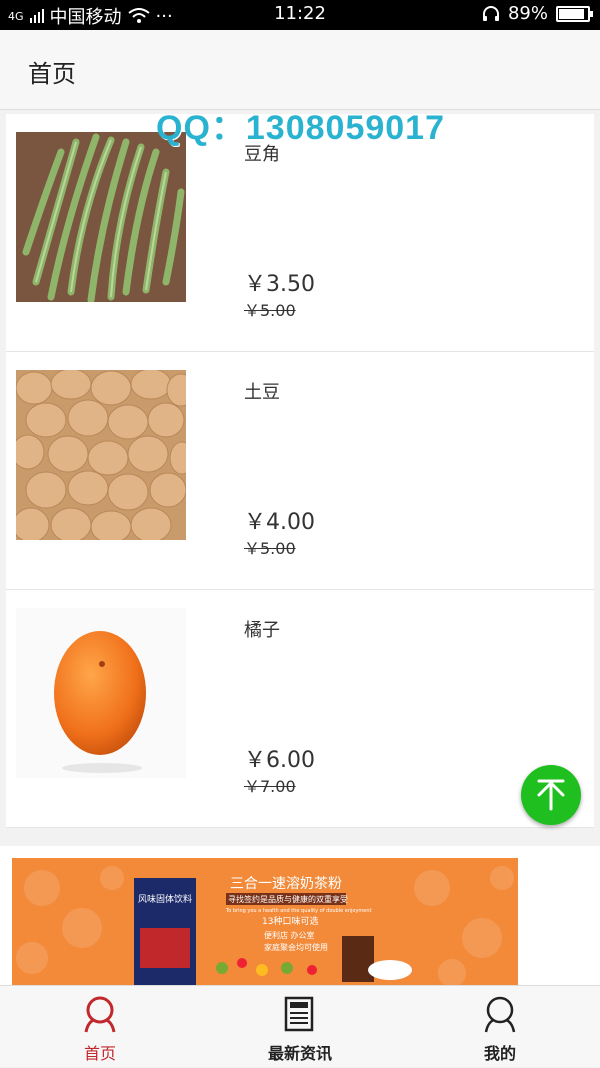 This screenshot has width=600, height=1068. Describe the element at coordinates (499, 1053) in the screenshot. I see `tab-label: 我的` at that location.